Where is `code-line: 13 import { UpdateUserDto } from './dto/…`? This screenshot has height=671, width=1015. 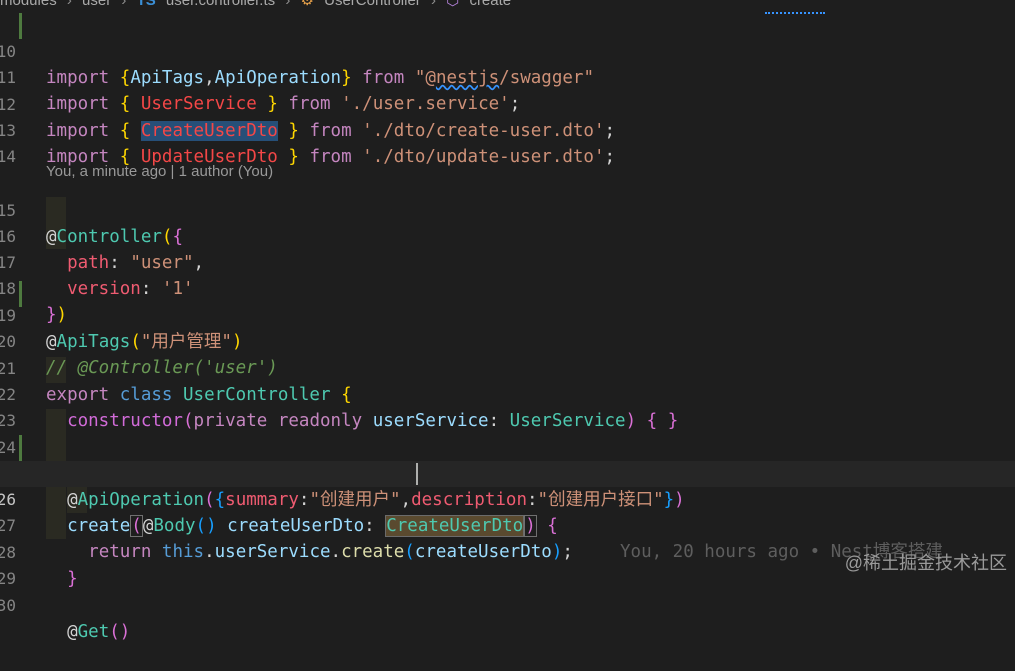 code-line: 13 import { UpdateUserDto } from './dto/… is located at coordinates (507, 129).